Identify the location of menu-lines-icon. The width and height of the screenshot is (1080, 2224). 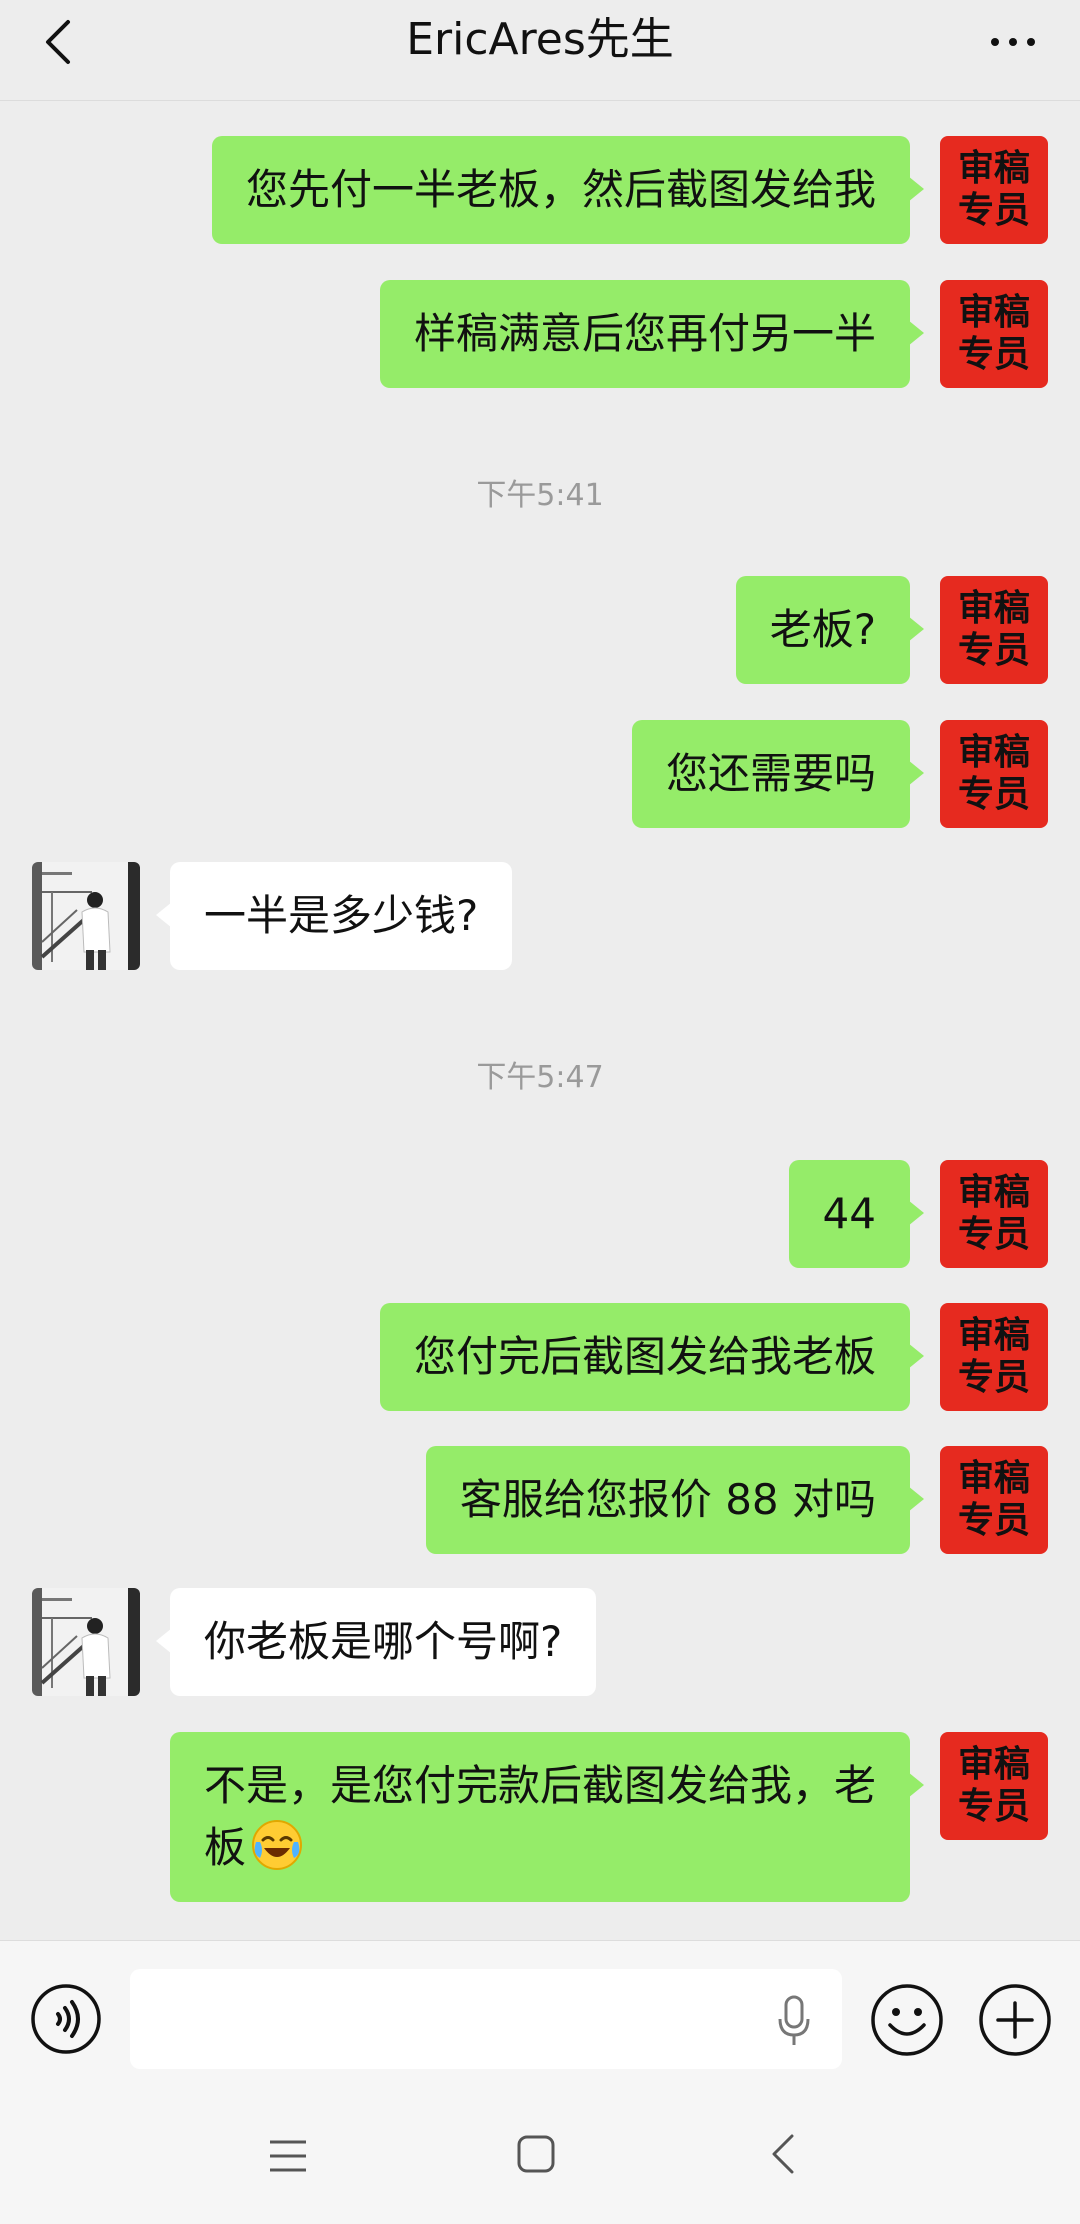
(288, 2156).